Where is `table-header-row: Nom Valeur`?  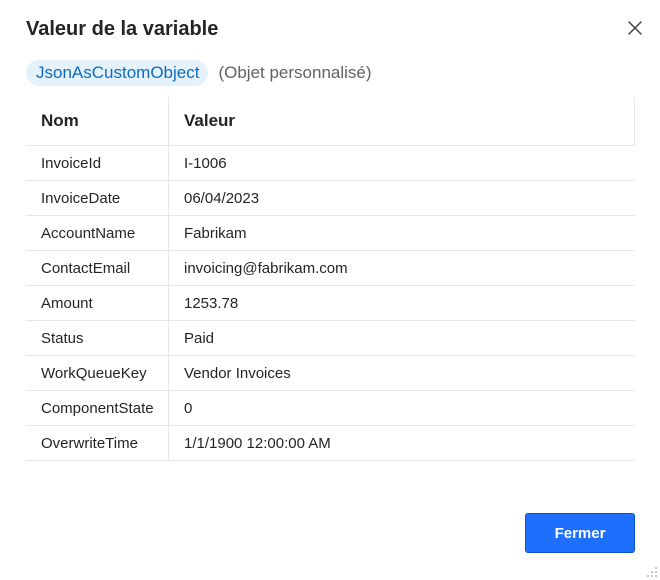 table-header-row: Nom Valeur is located at coordinates (330, 121).